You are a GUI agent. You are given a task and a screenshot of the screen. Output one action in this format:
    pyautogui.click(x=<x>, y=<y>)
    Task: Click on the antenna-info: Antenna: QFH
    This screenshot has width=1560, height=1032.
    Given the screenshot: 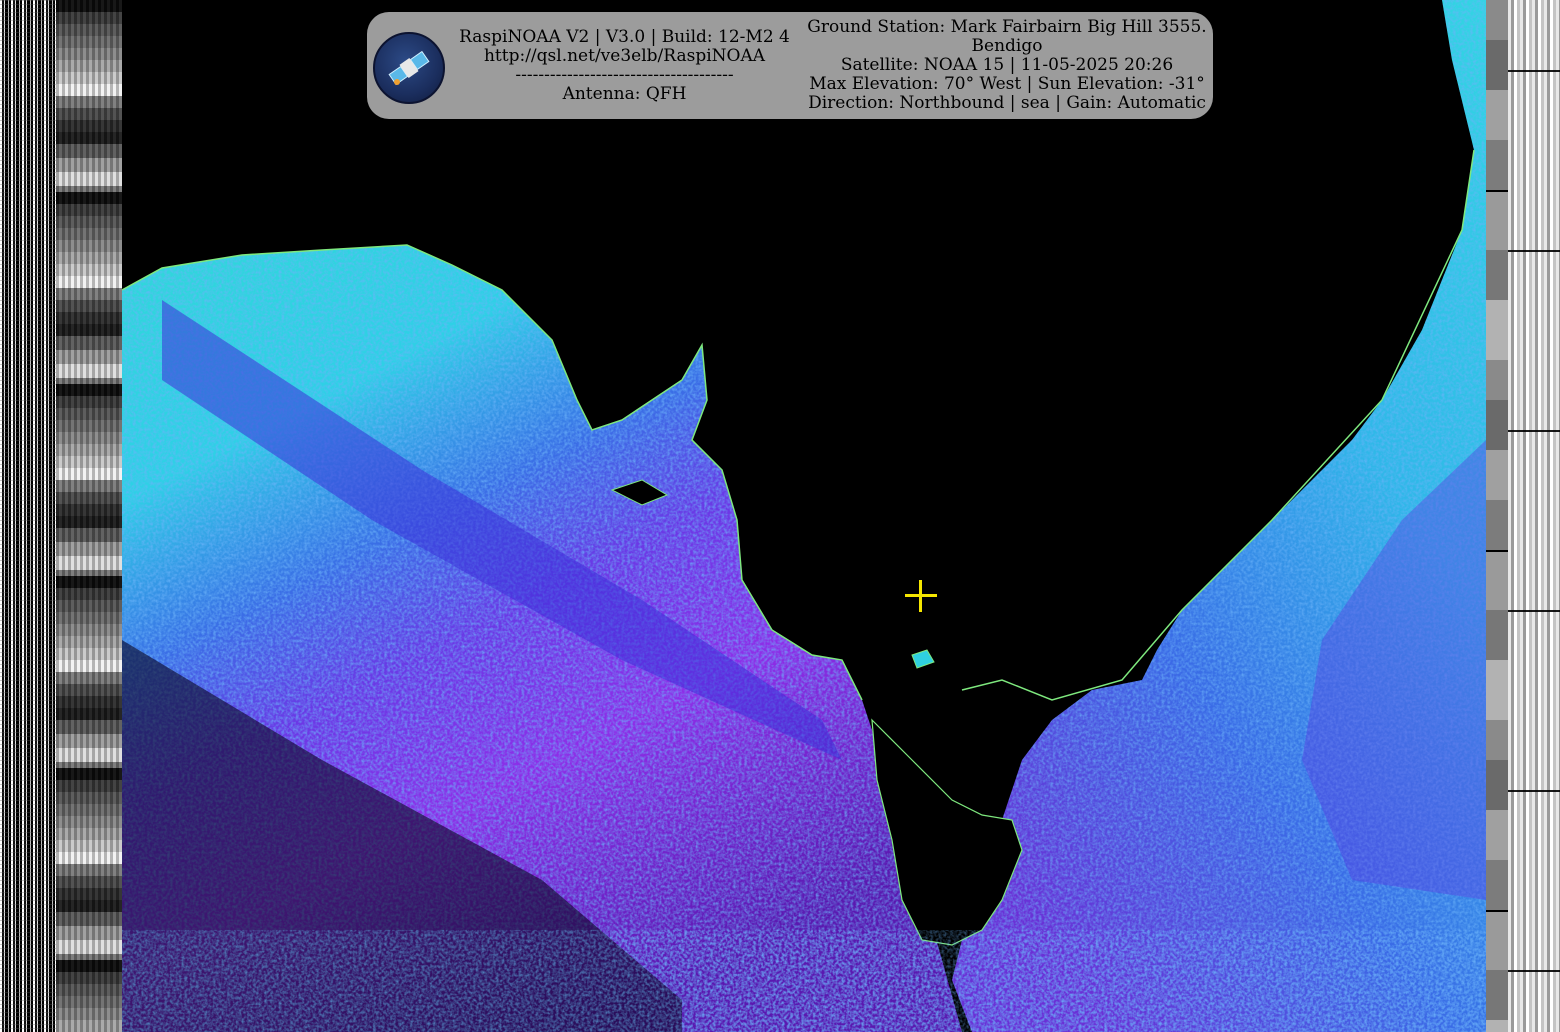 What is the action you would take?
    pyautogui.click(x=624, y=94)
    